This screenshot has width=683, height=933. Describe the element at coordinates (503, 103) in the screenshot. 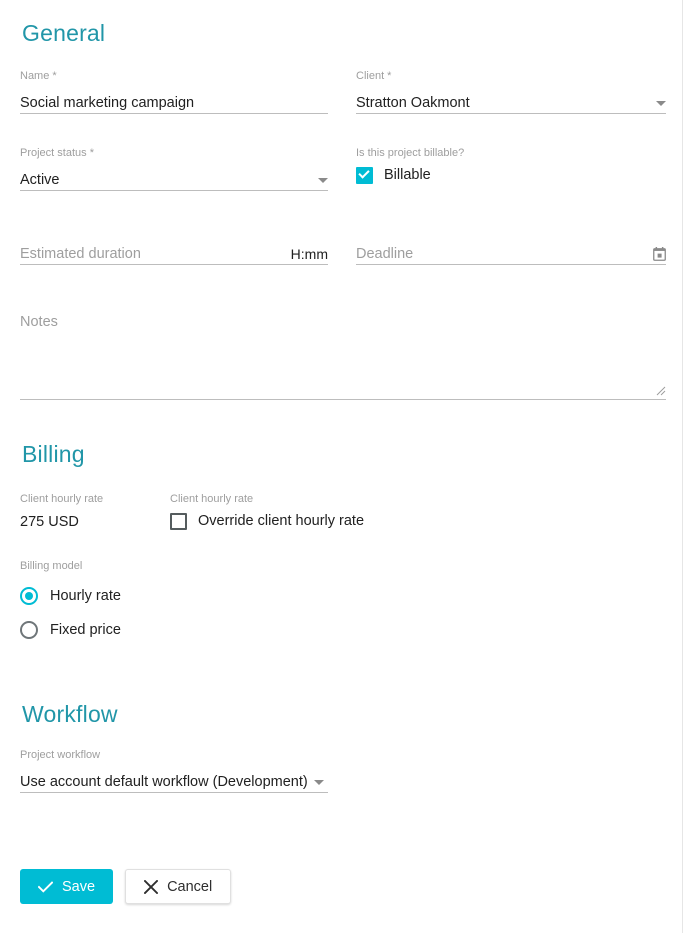

I see `field-client-value: Stratton Oakmont` at that location.